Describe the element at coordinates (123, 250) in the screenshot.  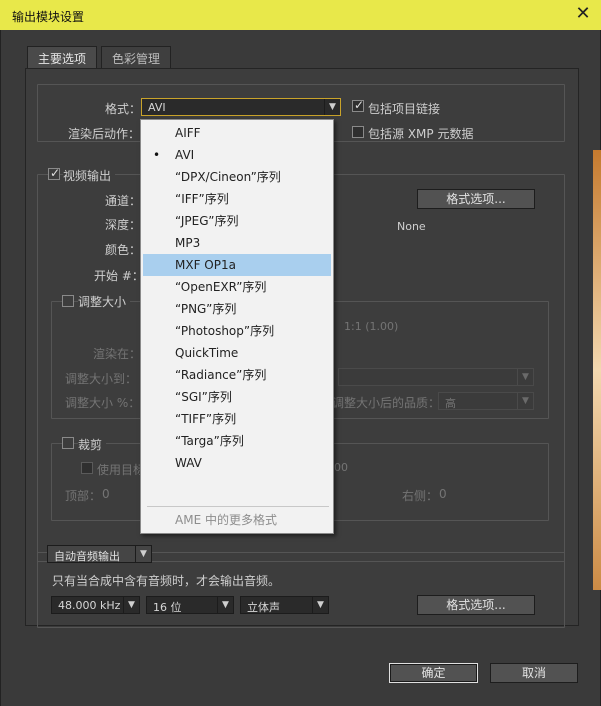
I see `color-label: 颜色：` at that location.